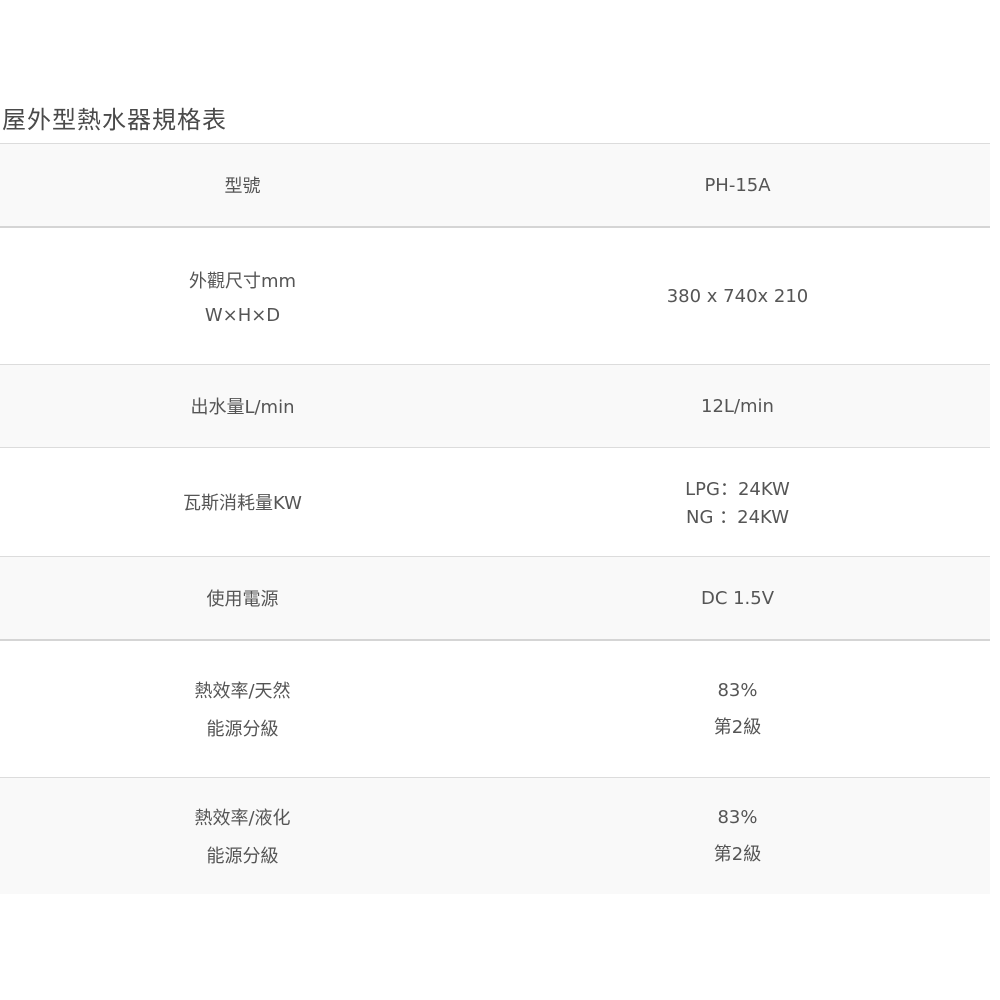  What do you see at coordinates (495, 597) in the screenshot?
I see `table-row-power: 使用電源 DC 1.5V` at bounding box center [495, 597].